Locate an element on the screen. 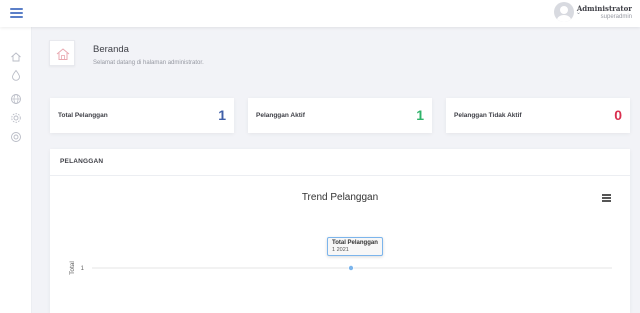 The height and width of the screenshot is (313, 640). stat-label: Pelanggan Tidak Aktif is located at coordinates (488, 115).